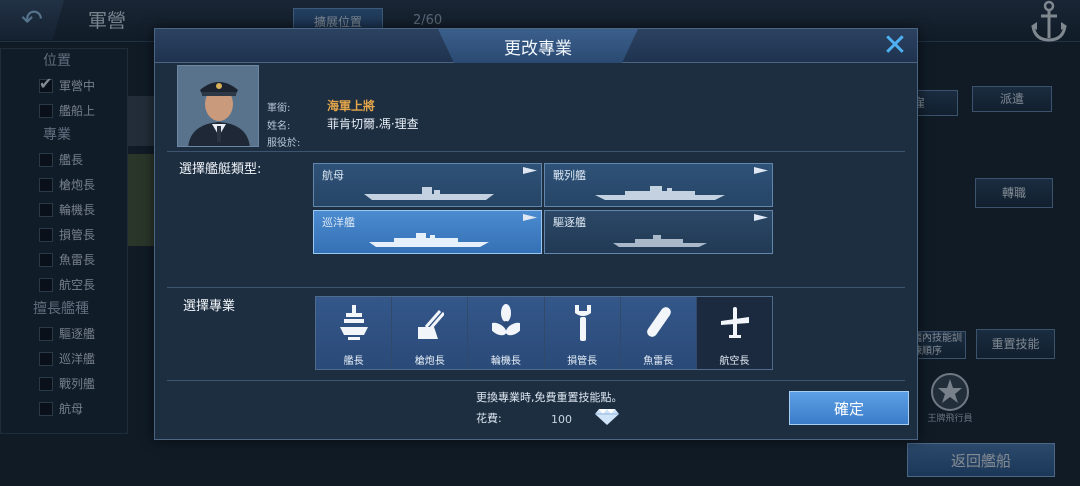 The width and height of the screenshot is (1080, 486). What do you see at coordinates (549, 397) in the screenshot?
I see `reset-note: 更換專業時,免費重置技能點。` at bounding box center [549, 397].